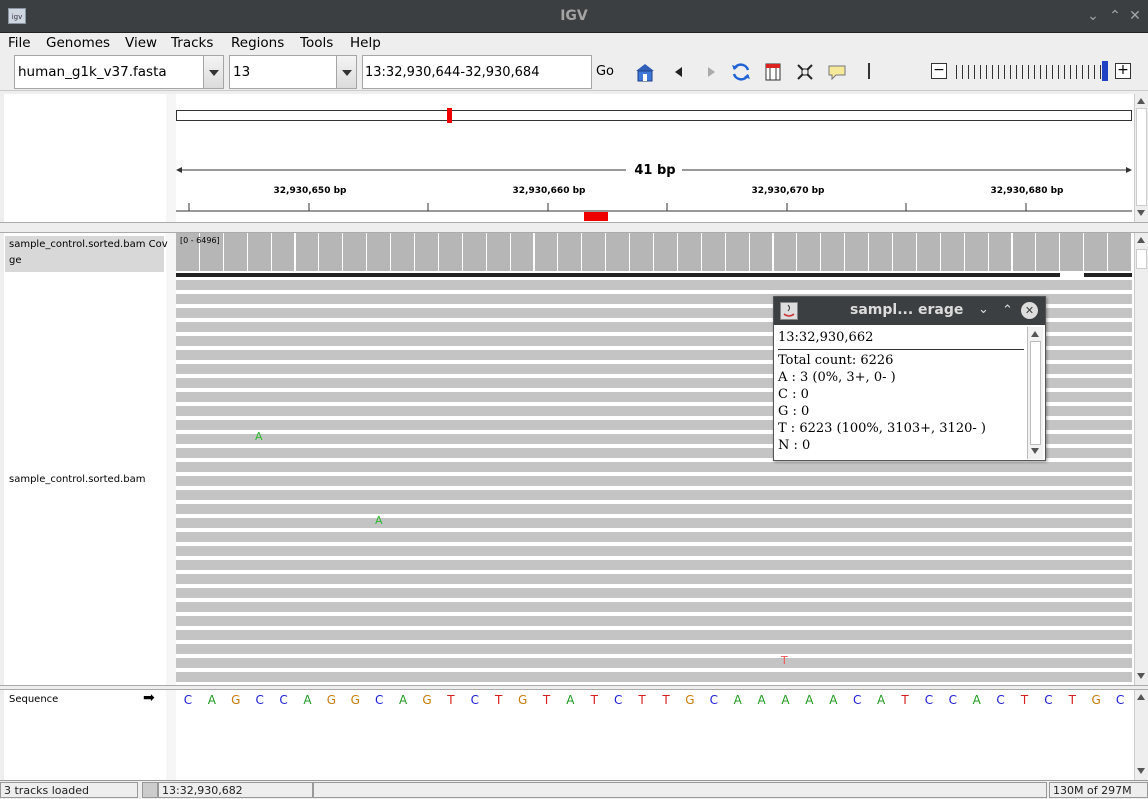 The width and height of the screenshot is (1148, 799). What do you see at coordinates (805, 72) in the screenshot?
I see `fit-icon` at bounding box center [805, 72].